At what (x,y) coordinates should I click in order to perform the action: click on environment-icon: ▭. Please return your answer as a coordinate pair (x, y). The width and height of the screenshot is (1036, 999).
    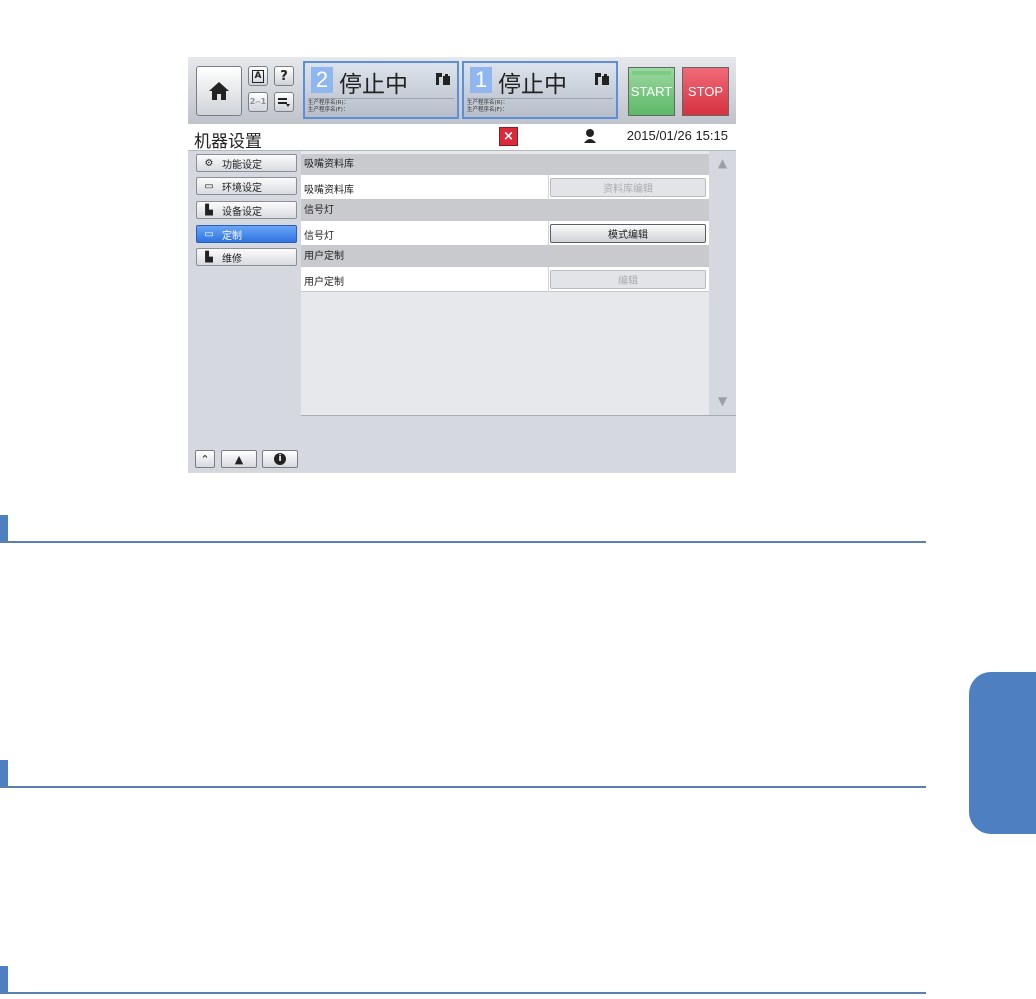
    Looking at the image, I should click on (209, 186).